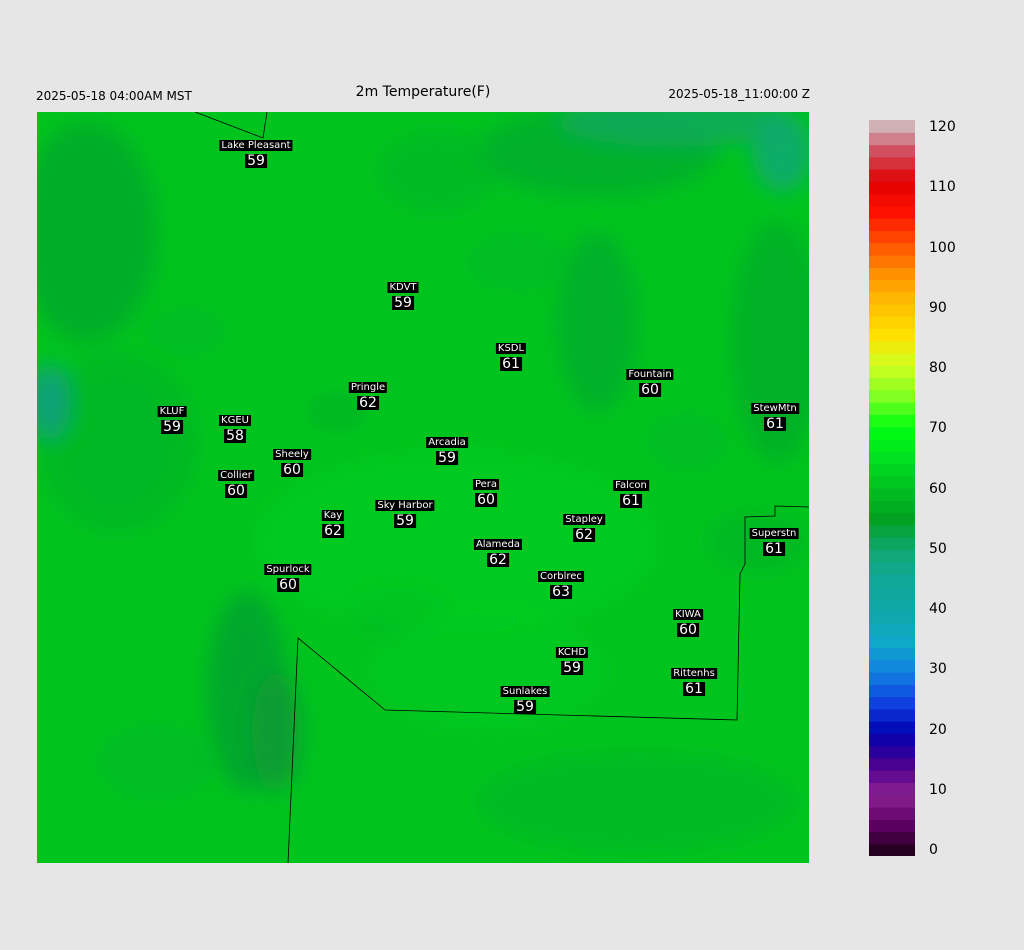 This screenshot has width=1024, height=950. What do you see at coordinates (525, 691) in the screenshot?
I see `station-name: Sunlakes` at bounding box center [525, 691].